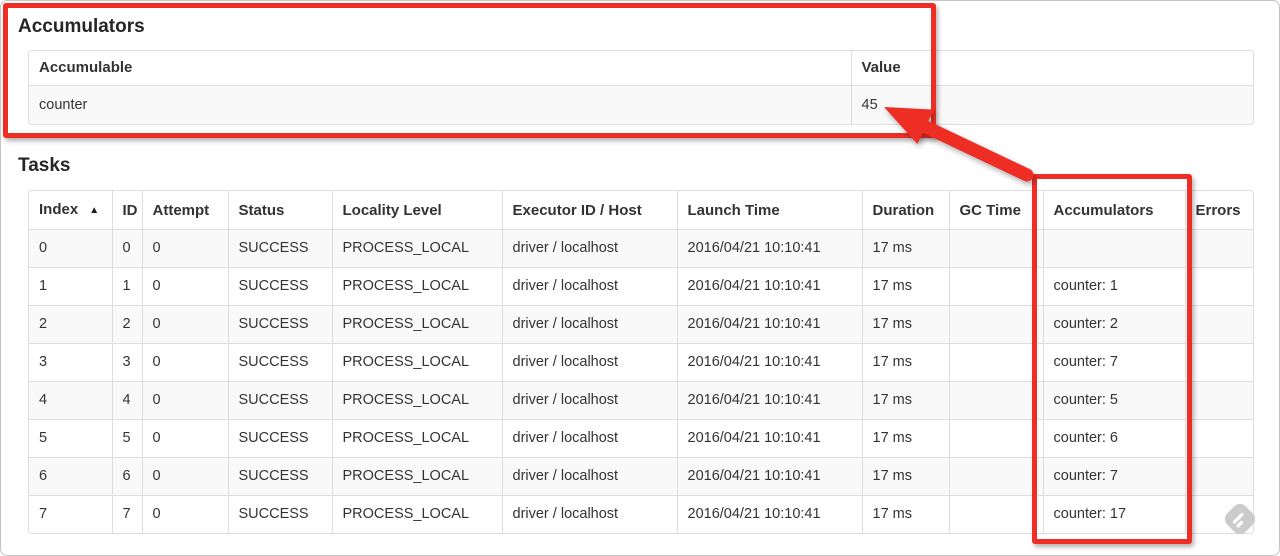 Image resolution: width=1280 pixels, height=556 pixels. I want to click on column-header-value: Value, so click(1051, 68).